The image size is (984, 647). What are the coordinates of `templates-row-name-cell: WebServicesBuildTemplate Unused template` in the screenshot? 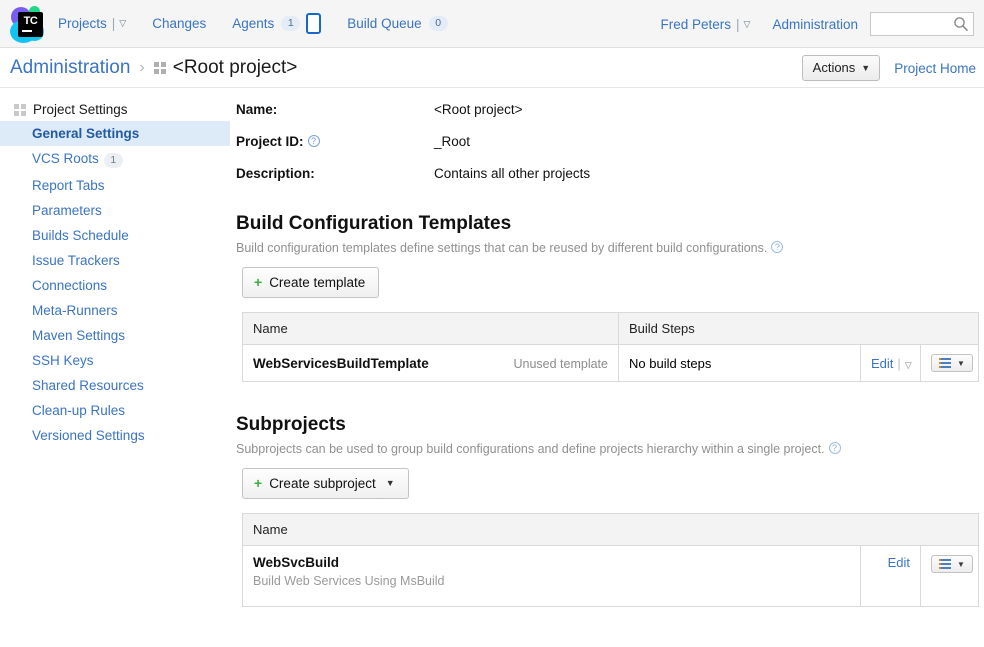 It's located at (430, 363).